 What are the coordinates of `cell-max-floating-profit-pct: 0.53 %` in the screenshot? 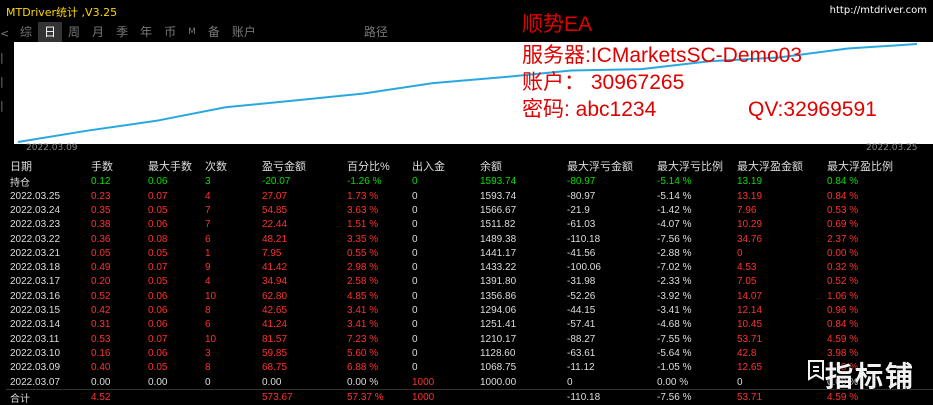 It's located at (843, 210).